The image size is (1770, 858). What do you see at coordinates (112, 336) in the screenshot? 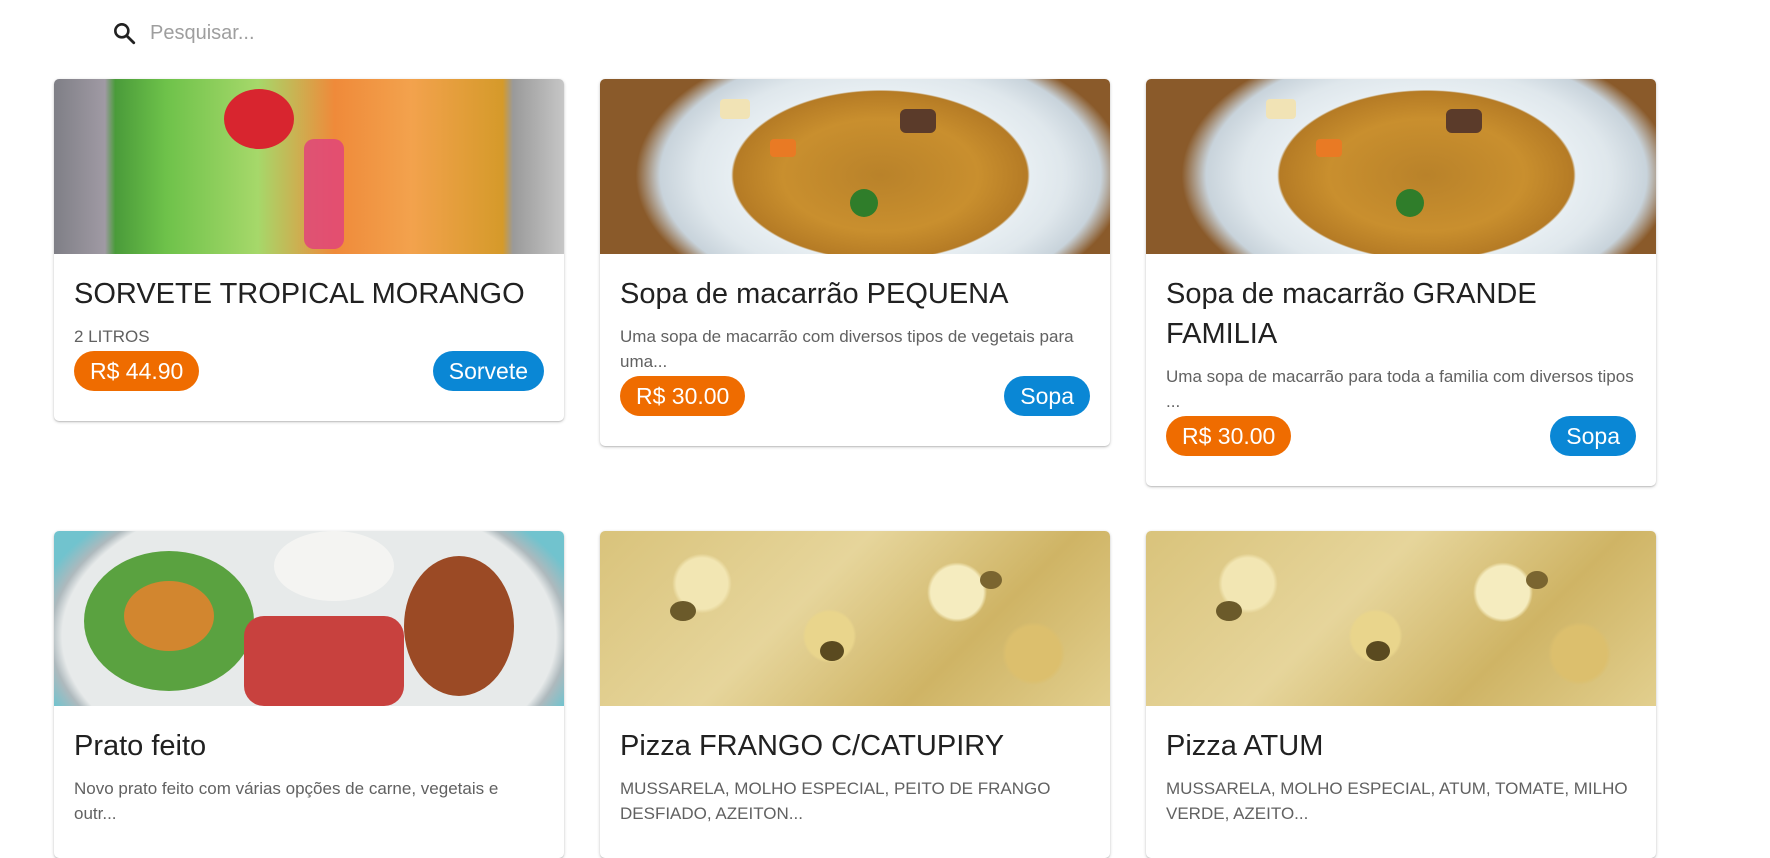
I see `product-description: 2 LITROS` at bounding box center [112, 336].